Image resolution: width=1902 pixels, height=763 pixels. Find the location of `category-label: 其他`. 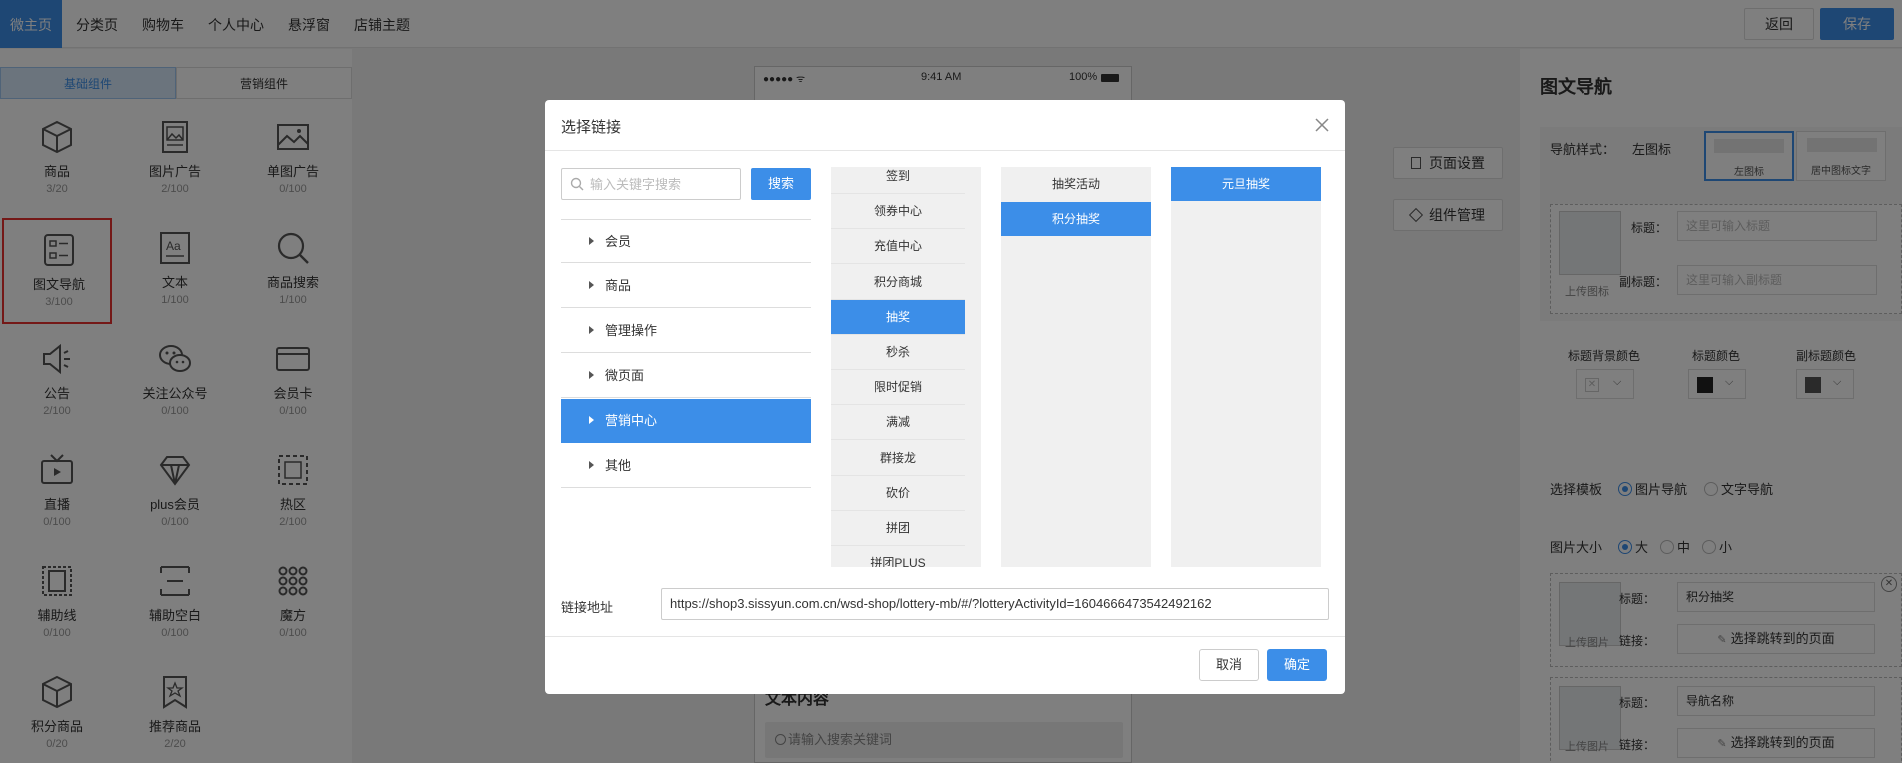

category-label: 其他 is located at coordinates (618, 465).